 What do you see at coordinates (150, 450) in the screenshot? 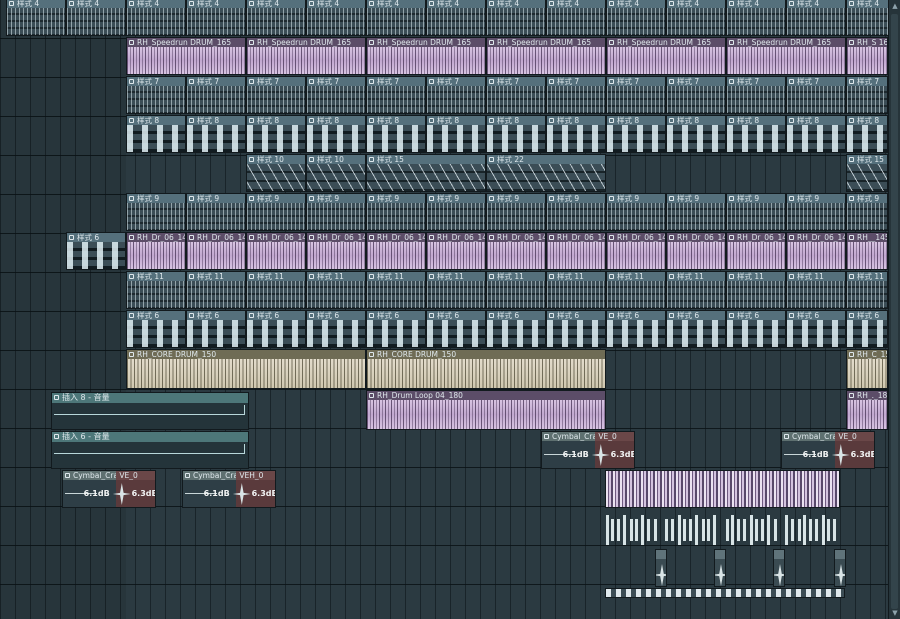
I see `automation-clip: 插入 6 - 音量` at bounding box center [150, 450].